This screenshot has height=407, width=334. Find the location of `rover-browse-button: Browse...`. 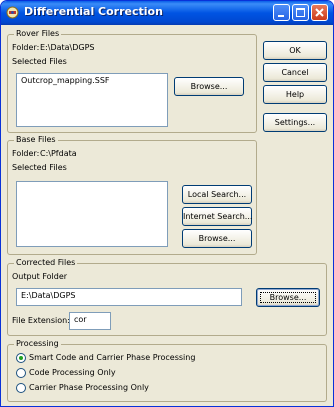

rover-browse-button: Browse... is located at coordinates (209, 86).